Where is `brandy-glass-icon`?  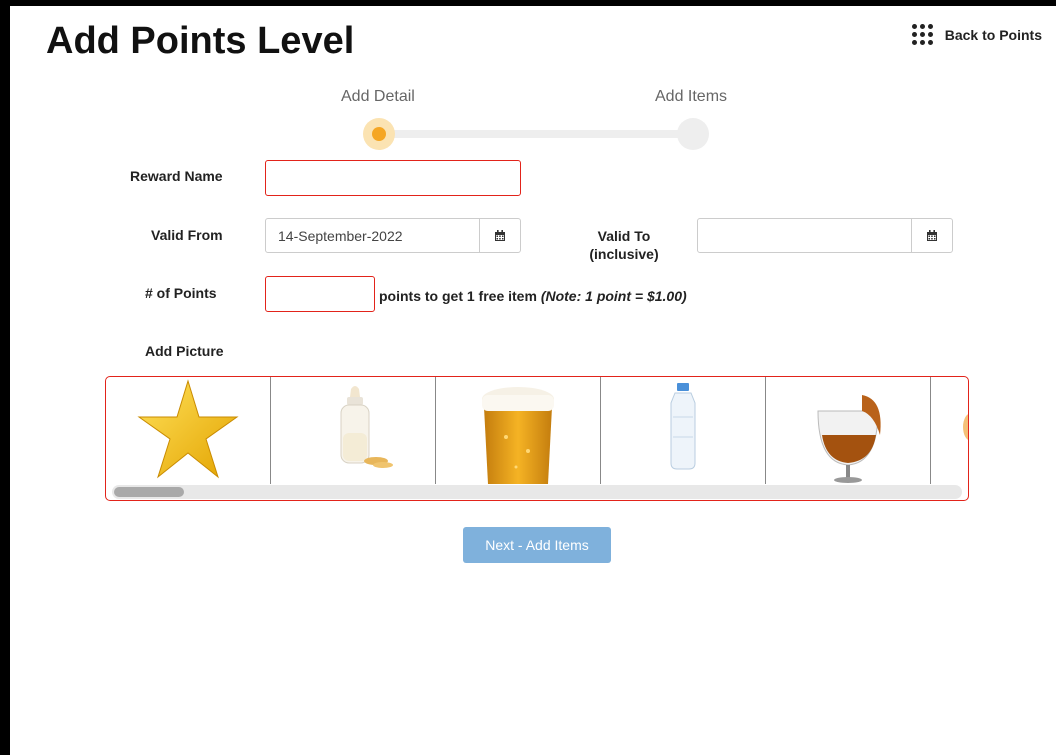
brandy-glass-icon is located at coordinates (849, 439).